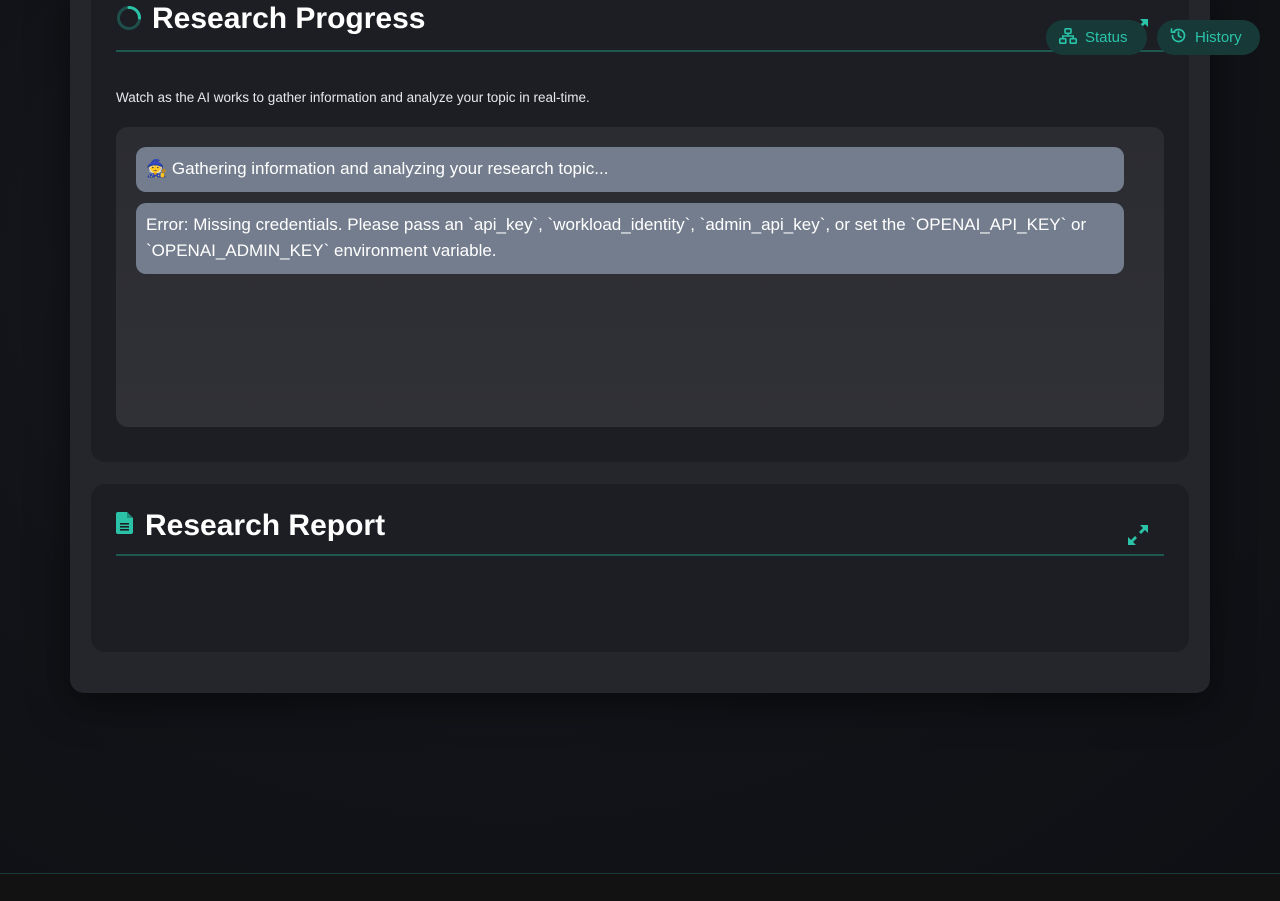  Describe the element at coordinates (1138, 535) in the screenshot. I see `expand-report-icon` at that location.